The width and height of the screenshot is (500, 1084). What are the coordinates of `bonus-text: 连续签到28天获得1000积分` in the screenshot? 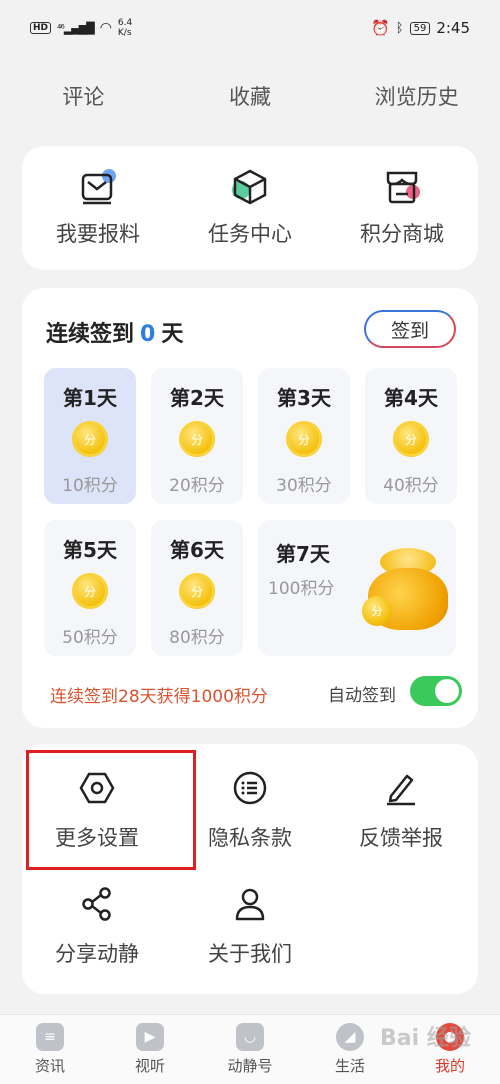 It's located at (159, 697).